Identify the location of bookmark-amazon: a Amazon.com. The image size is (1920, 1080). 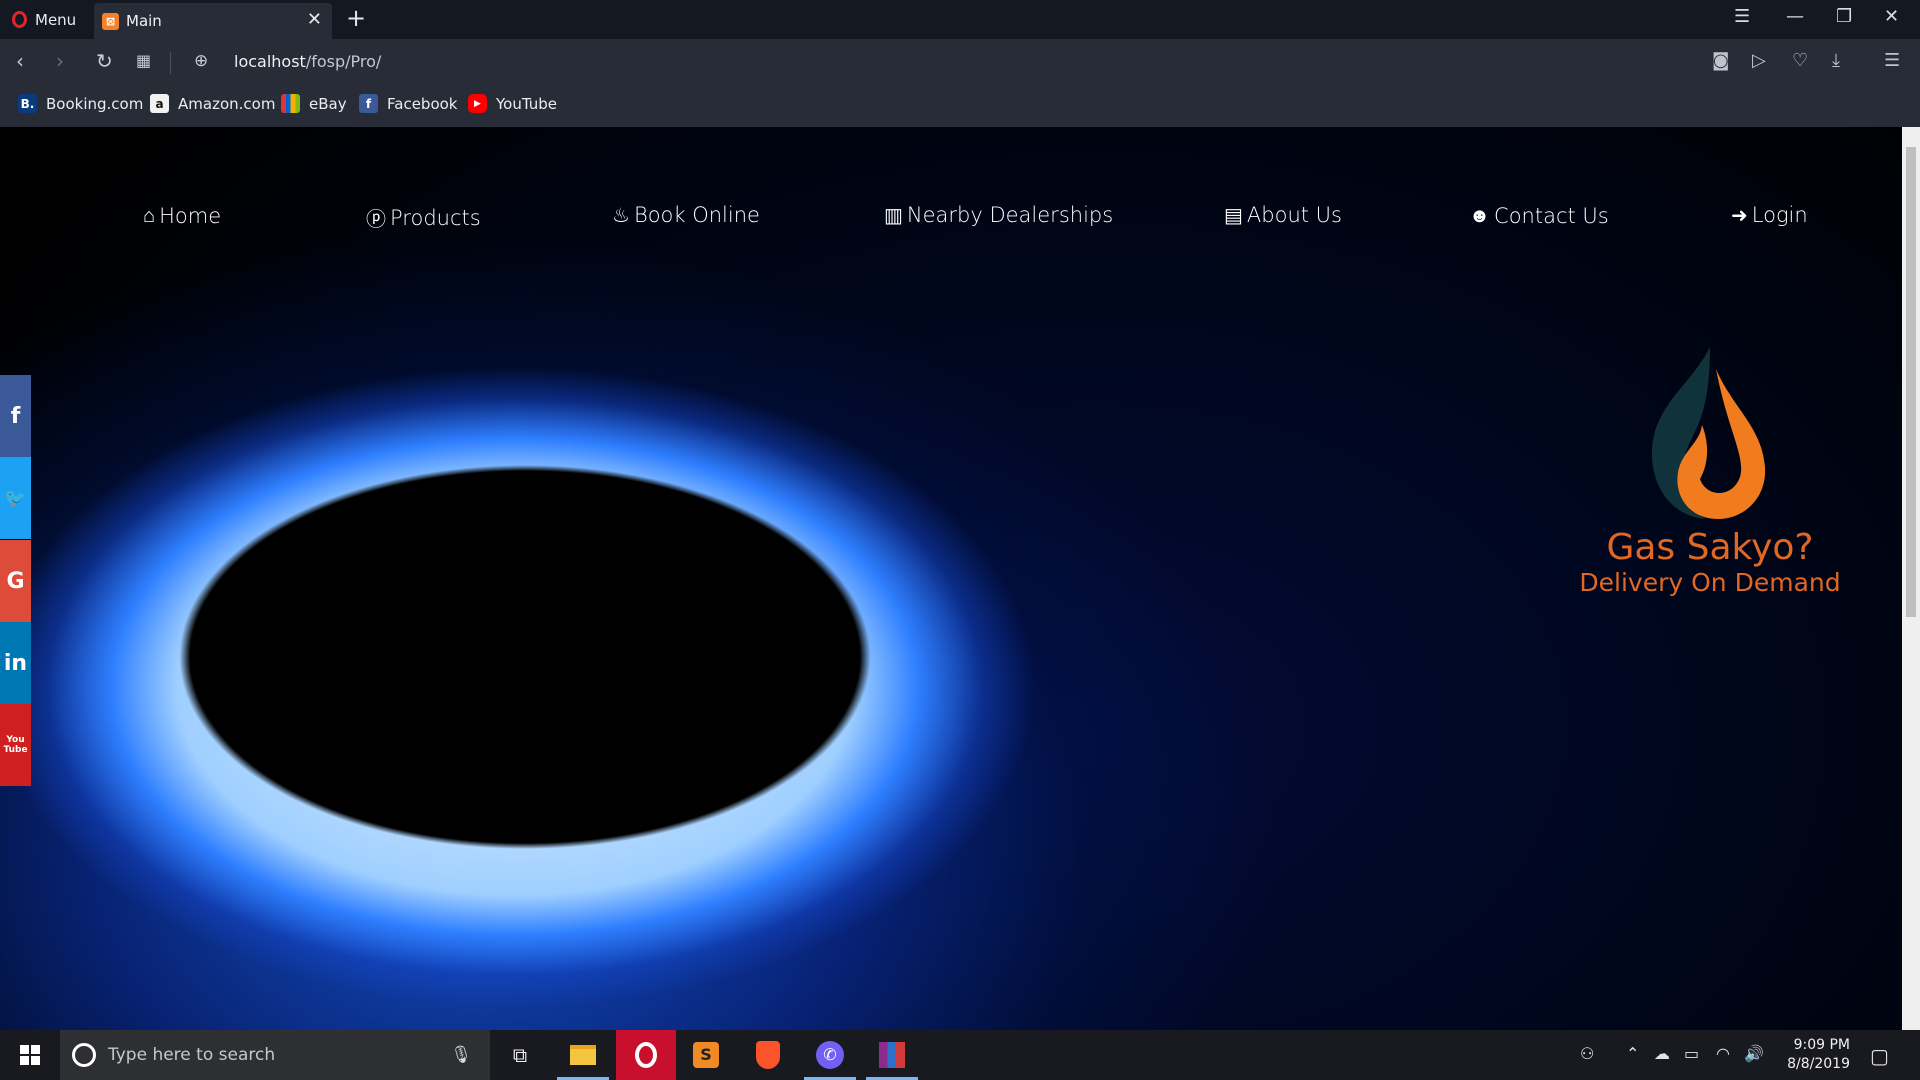
(212, 103).